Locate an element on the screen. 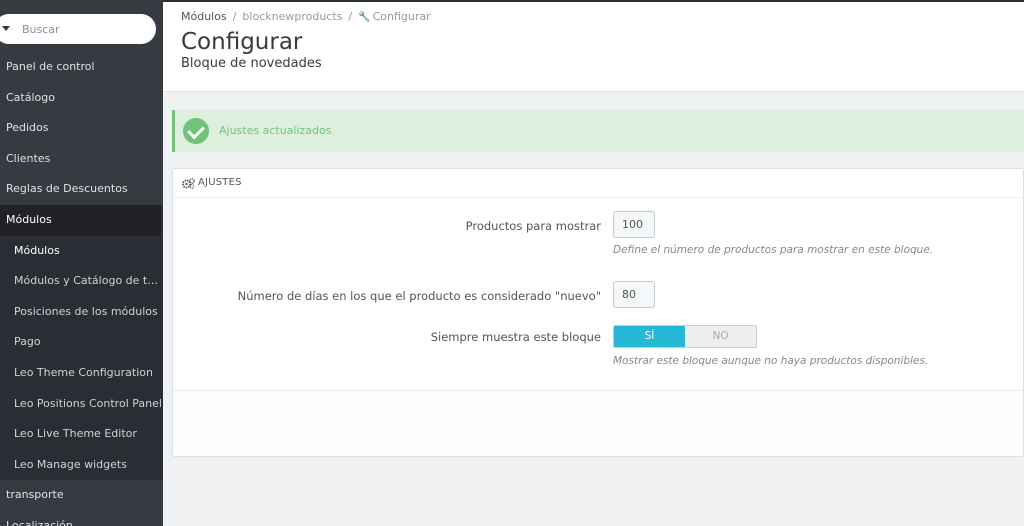 The image size is (1024, 526). sidebar-item-pedidos: Pedidos is located at coordinates (81, 128).